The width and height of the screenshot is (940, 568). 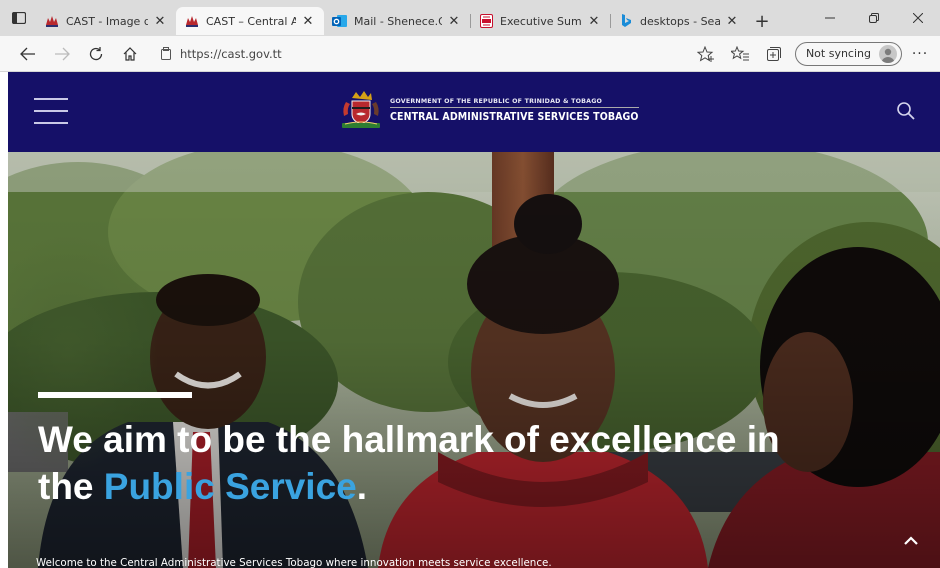 What do you see at coordinates (514, 116) in the screenshot?
I see `site-name: CENTRAL ADMINISTRATIVE SERVICES TOBAGO` at bounding box center [514, 116].